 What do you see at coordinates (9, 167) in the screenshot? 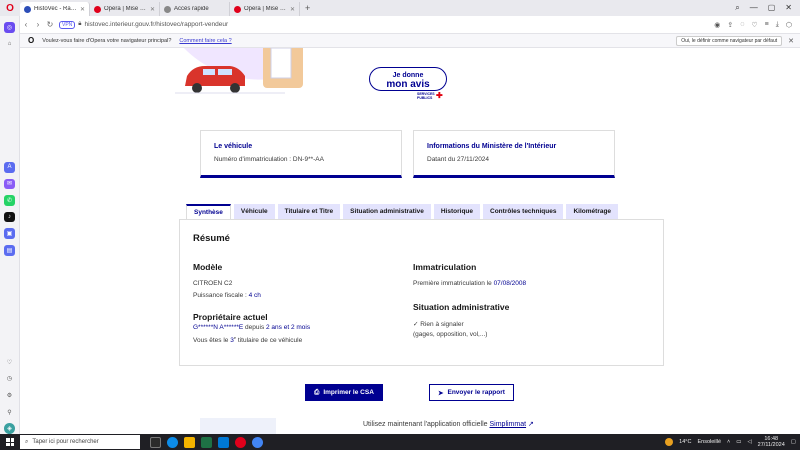
I see `app-store-icon: A` at bounding box center [9, 167].